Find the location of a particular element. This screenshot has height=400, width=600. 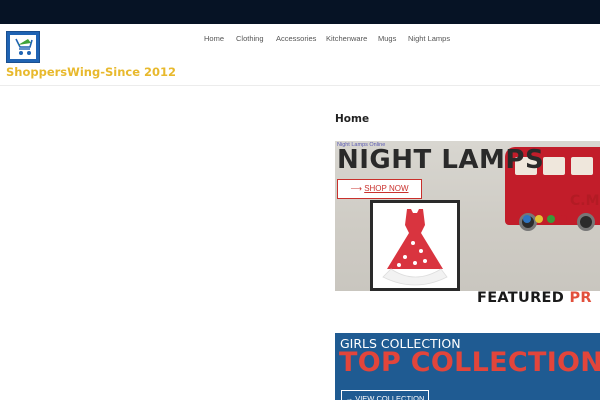

featured-products-heading: FEATURED PR is located at coordinates (534, 298).